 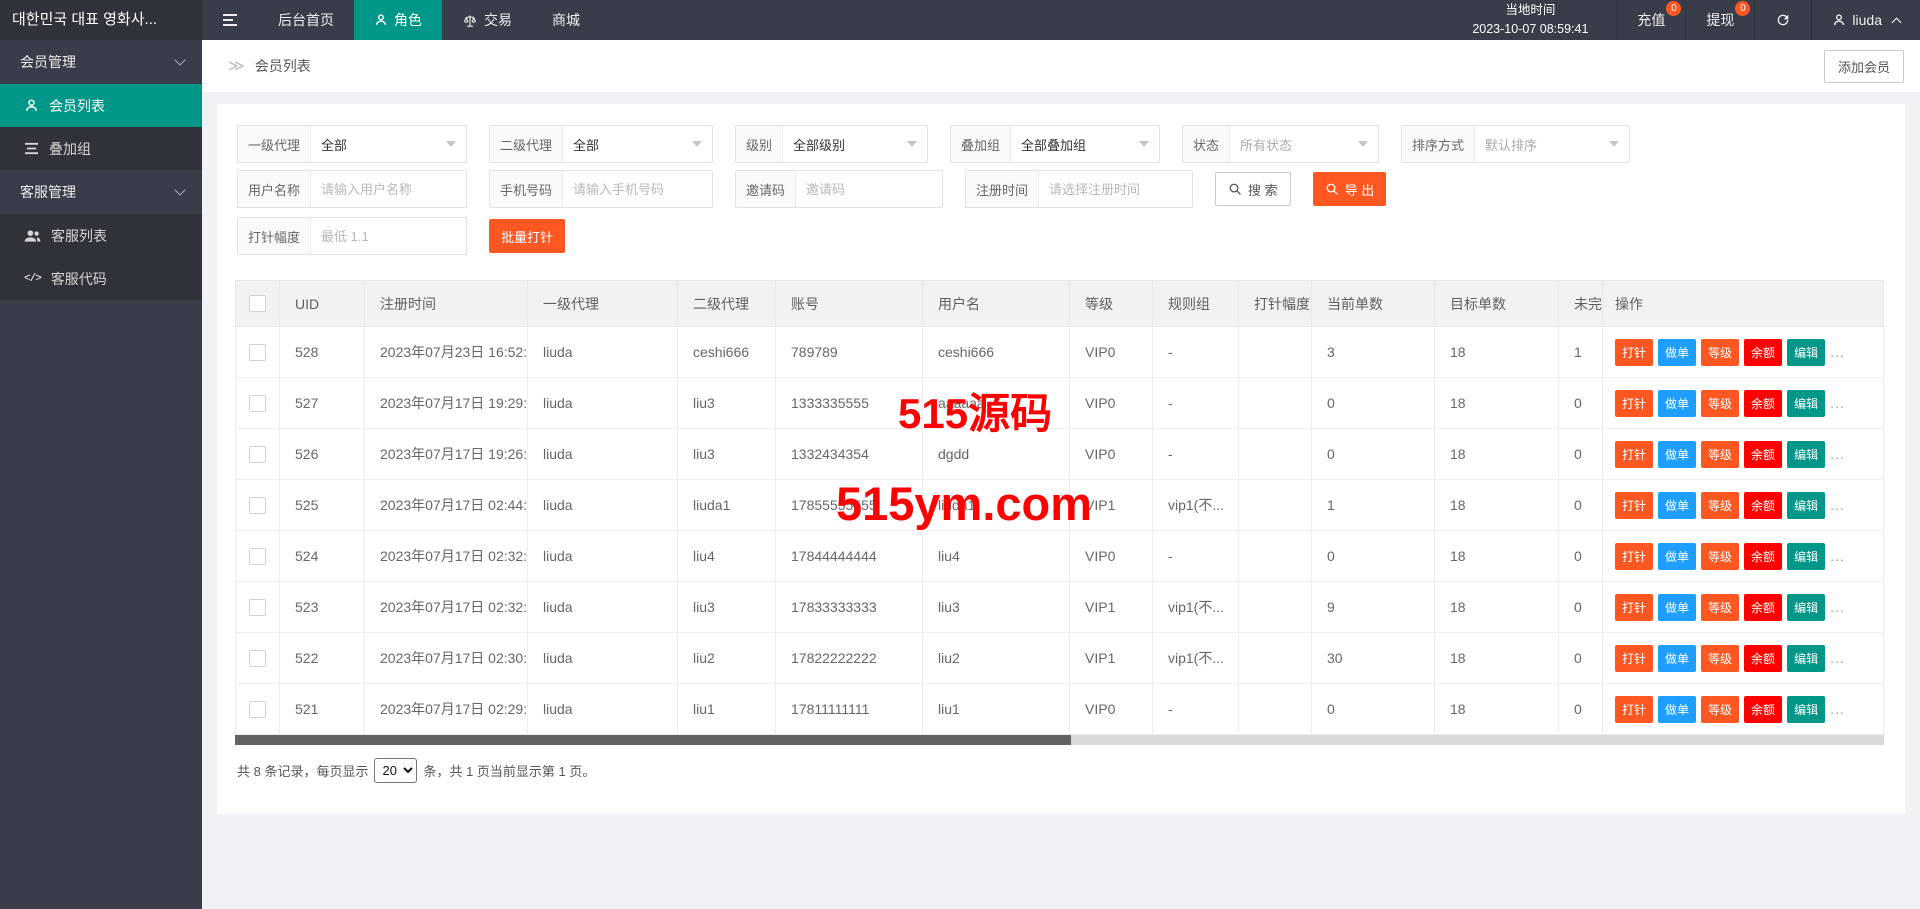 What do you see at coordinates (487, 20) in the screenshot?
I see `nav-item-trade: 交易` at bounding box center [487, 20].